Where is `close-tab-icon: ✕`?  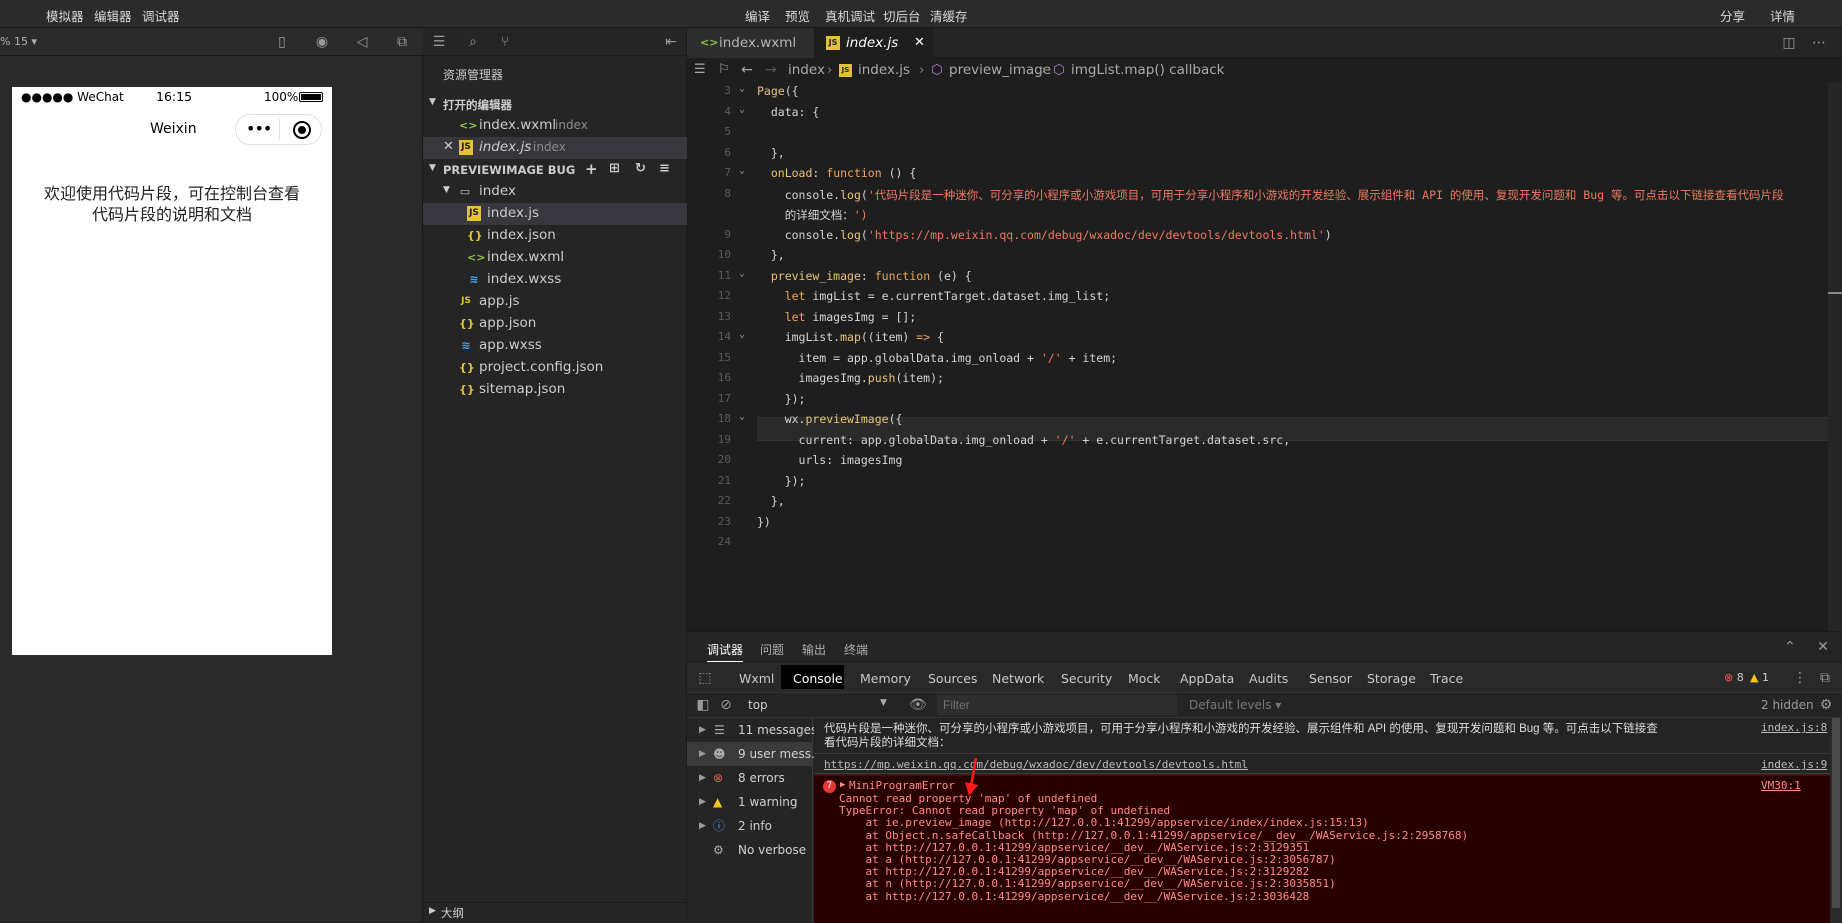
close-tab-icon: ✕ is located at coordinates (919, 43).